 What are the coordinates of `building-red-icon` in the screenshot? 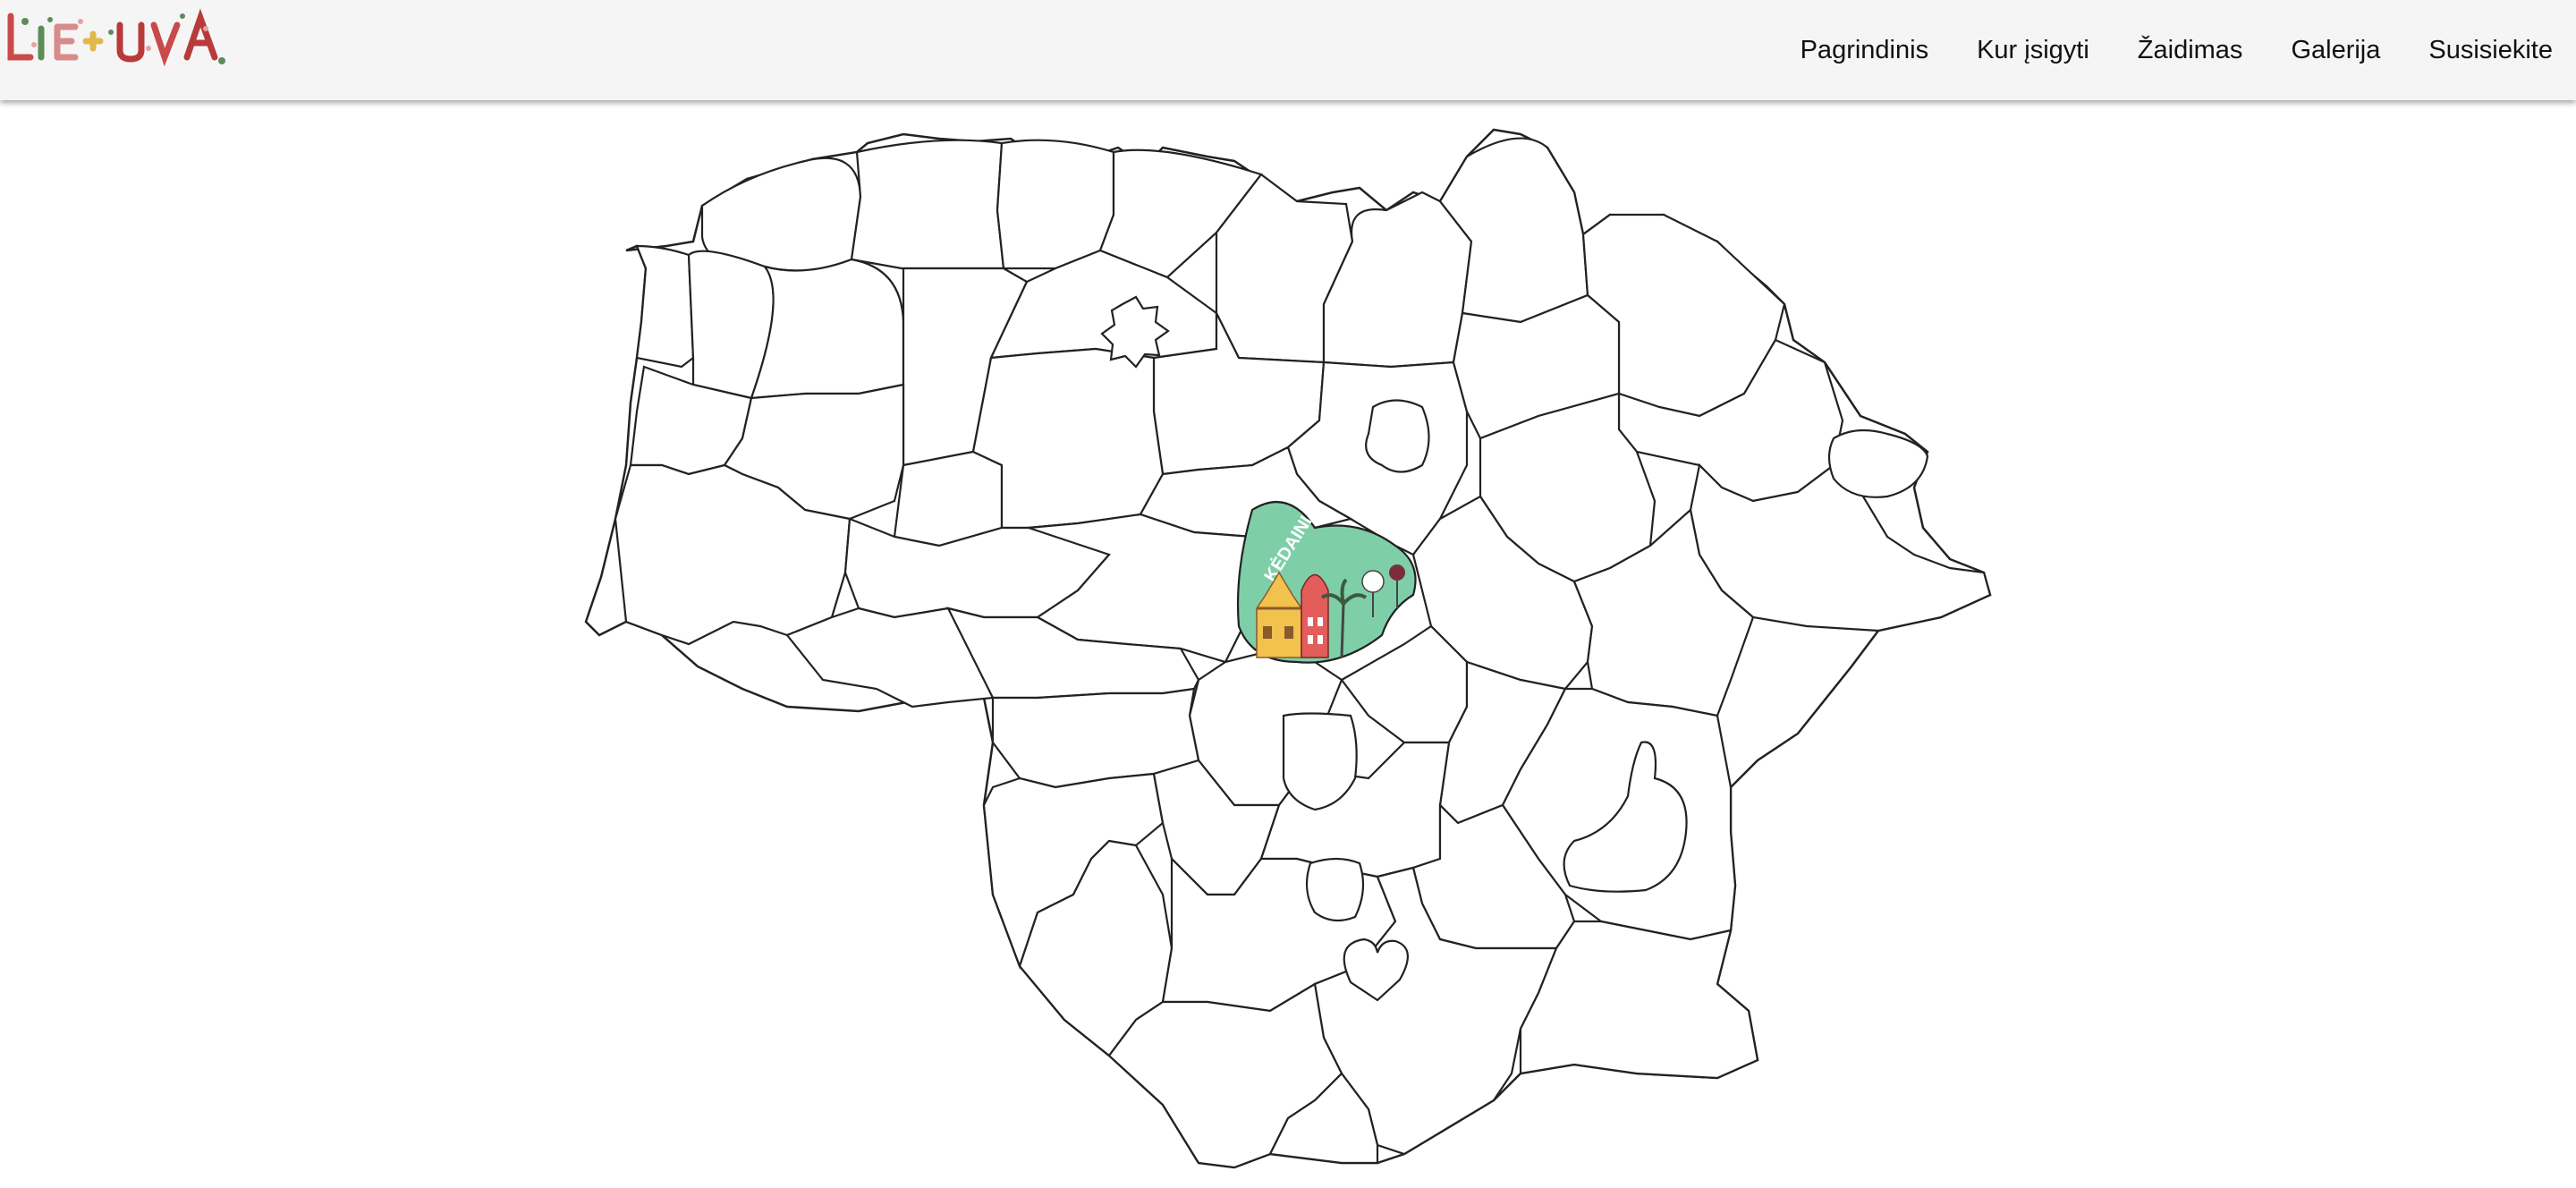 It's located at (1315, 616).